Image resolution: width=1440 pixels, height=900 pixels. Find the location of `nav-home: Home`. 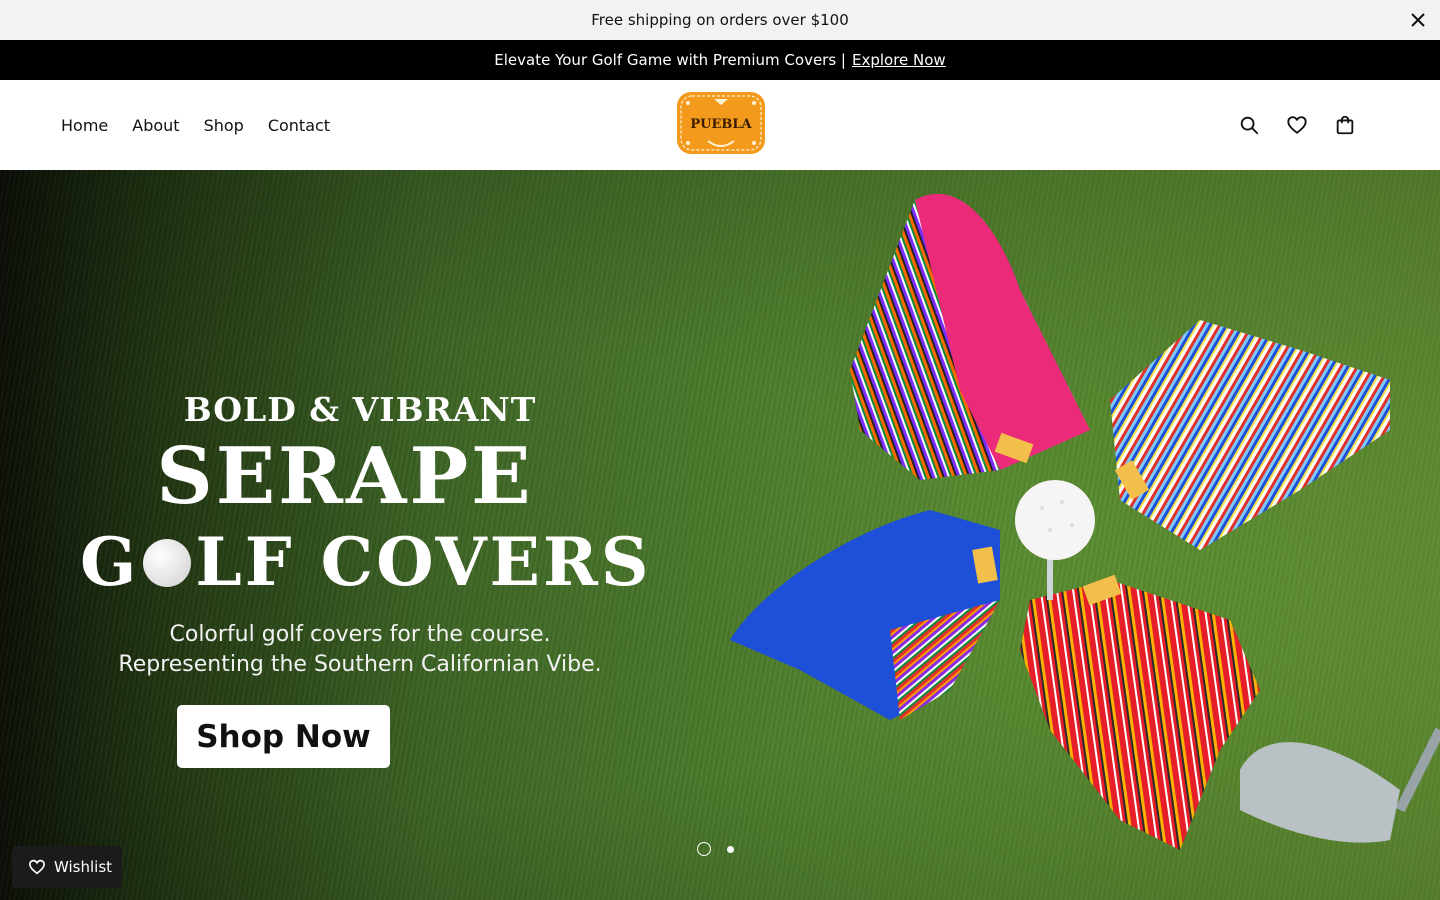

nav-home: Home is located at coordinates (84, 125).